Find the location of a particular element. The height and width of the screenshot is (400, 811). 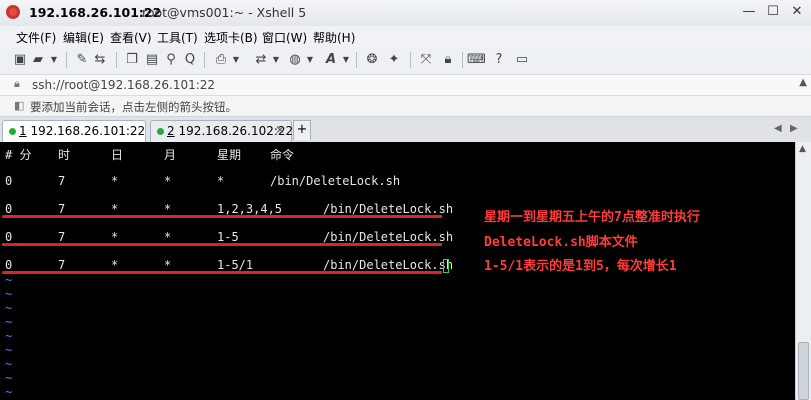

header-minute: # 分 is located at coordinates (18, 155).